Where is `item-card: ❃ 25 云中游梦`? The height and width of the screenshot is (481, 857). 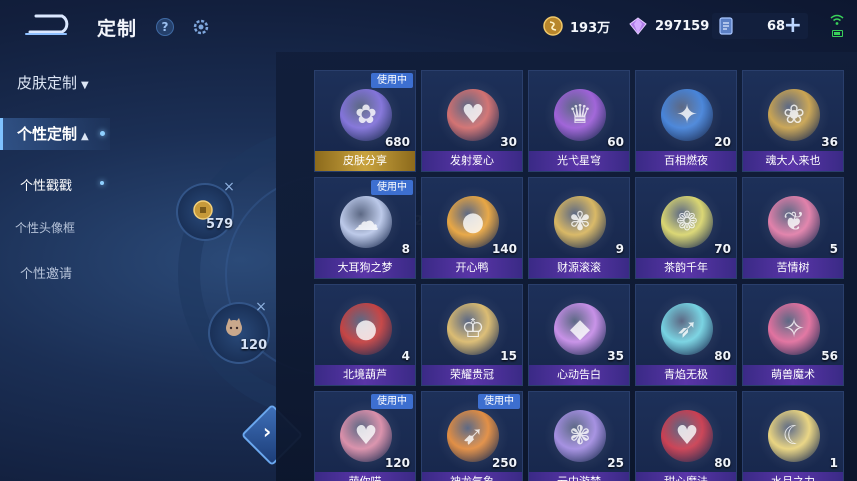
item-card: ❃ 25 云中游梦 is located at coordinates (579, 436).